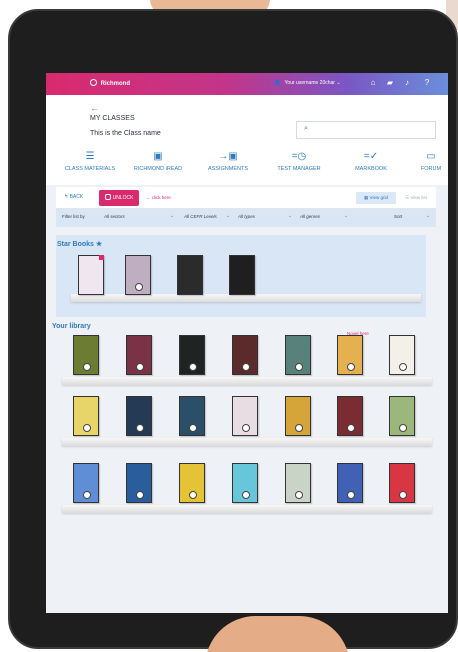 This screenshot has width=458, height=652. Describe the element at coordinates (80, 244) in the screenshot. I see `star-books-title: Star Books ★` at that location.